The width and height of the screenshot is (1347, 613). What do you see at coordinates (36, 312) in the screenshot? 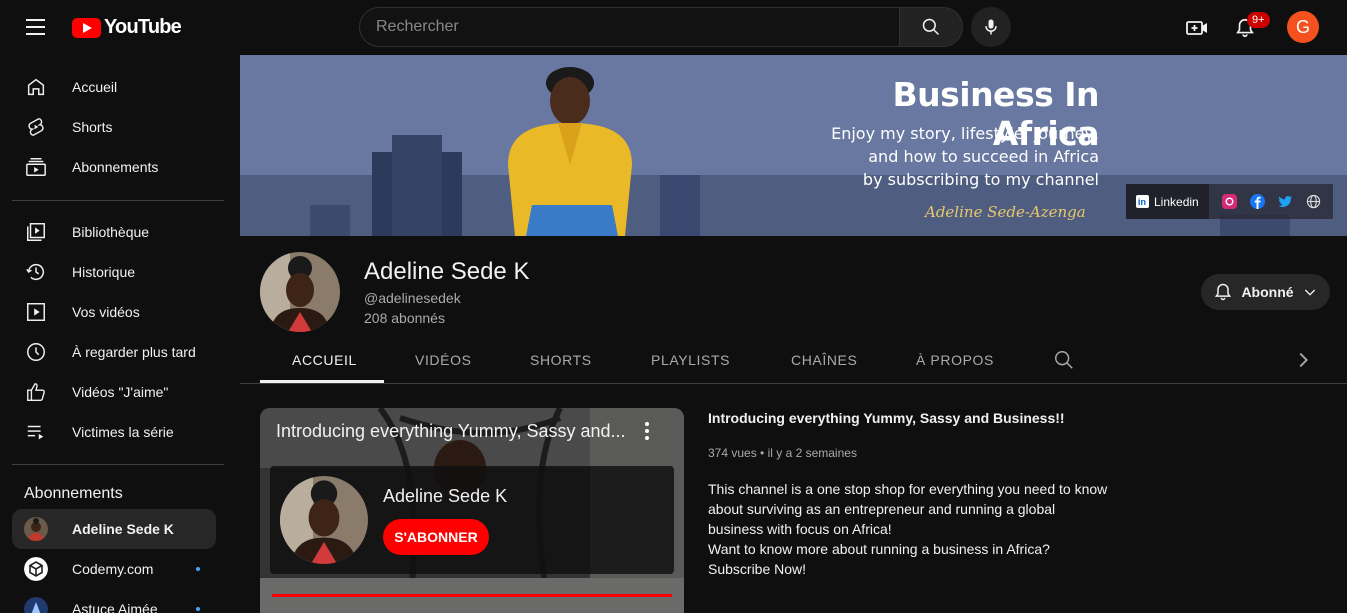
I see `your-videos-icon` at bounding box center [36, 312].